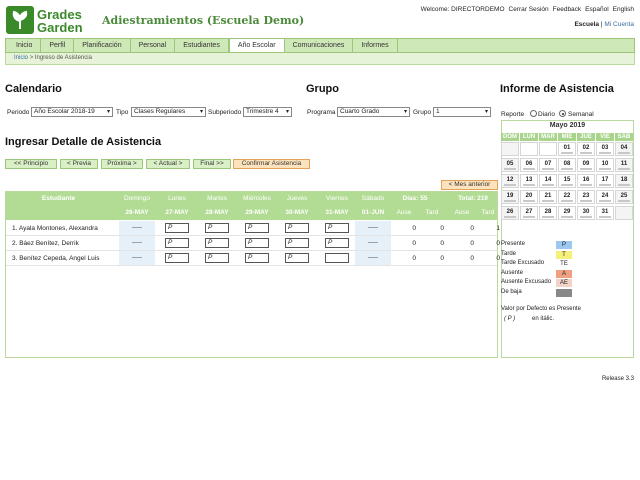  I want to click on calendar-day: 10, so click(605, 165).